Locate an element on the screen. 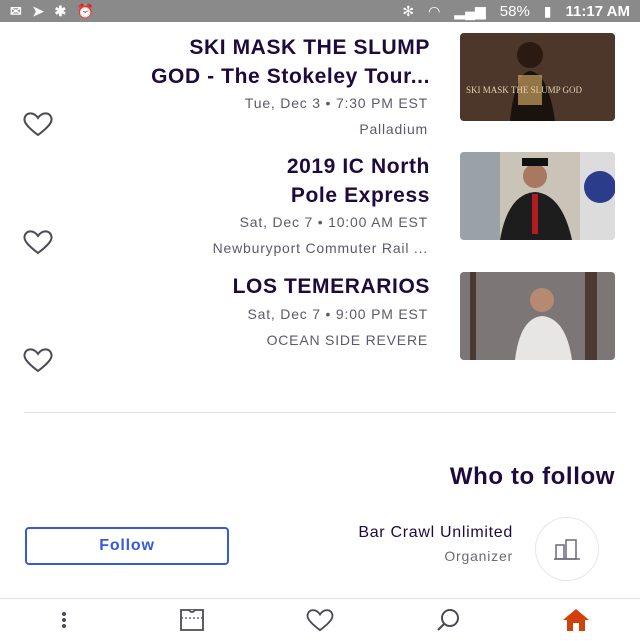  bottom-tab-bar is located at coordinates (320, 619).